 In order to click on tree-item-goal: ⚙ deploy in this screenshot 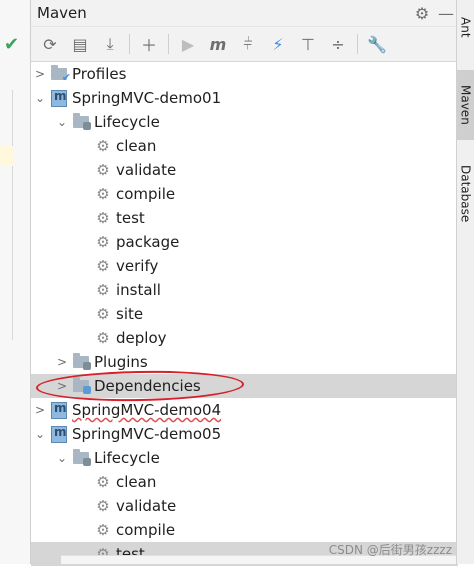, I will do `click(244, 338)`.